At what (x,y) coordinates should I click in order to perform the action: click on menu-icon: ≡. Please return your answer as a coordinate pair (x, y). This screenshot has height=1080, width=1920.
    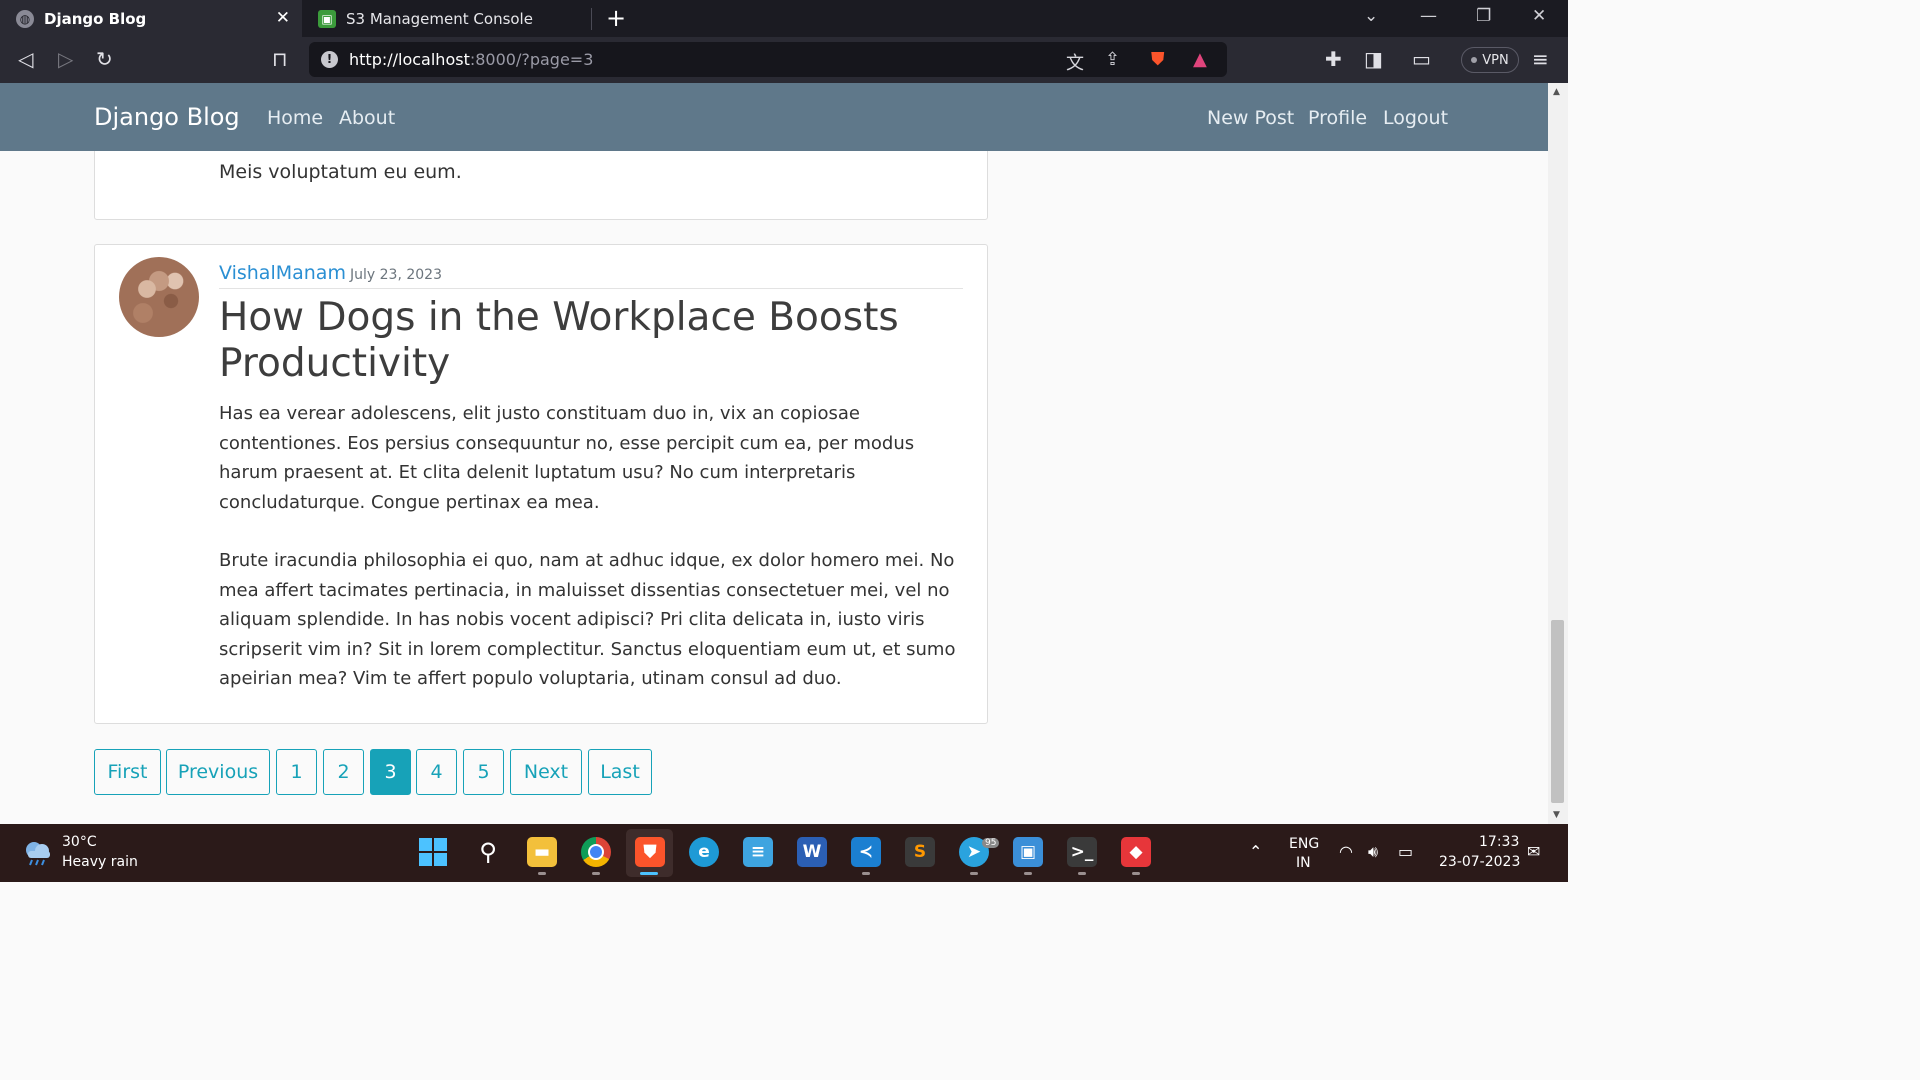
    Looking at the image, I should click on (1540, 59).